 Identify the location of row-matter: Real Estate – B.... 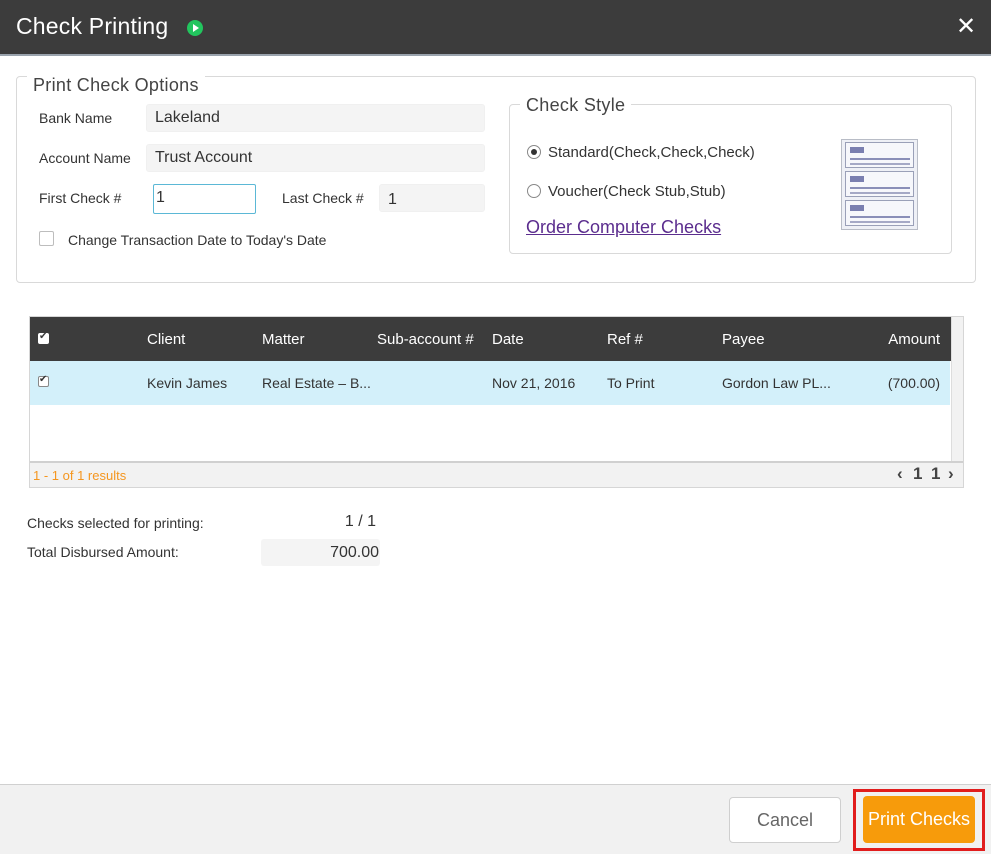
(316, 383).